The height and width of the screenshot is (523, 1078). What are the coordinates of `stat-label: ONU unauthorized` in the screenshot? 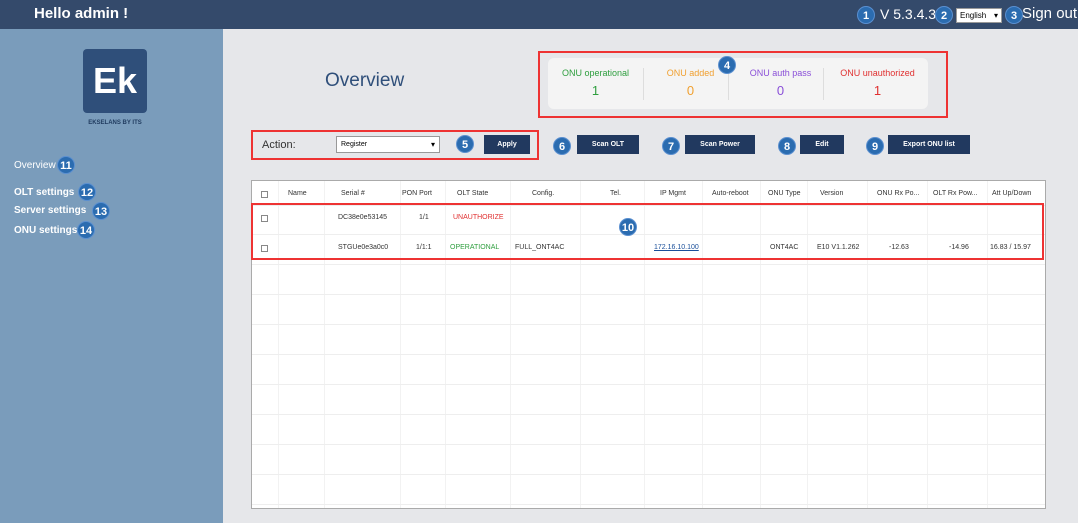 It's located at (877, 73).